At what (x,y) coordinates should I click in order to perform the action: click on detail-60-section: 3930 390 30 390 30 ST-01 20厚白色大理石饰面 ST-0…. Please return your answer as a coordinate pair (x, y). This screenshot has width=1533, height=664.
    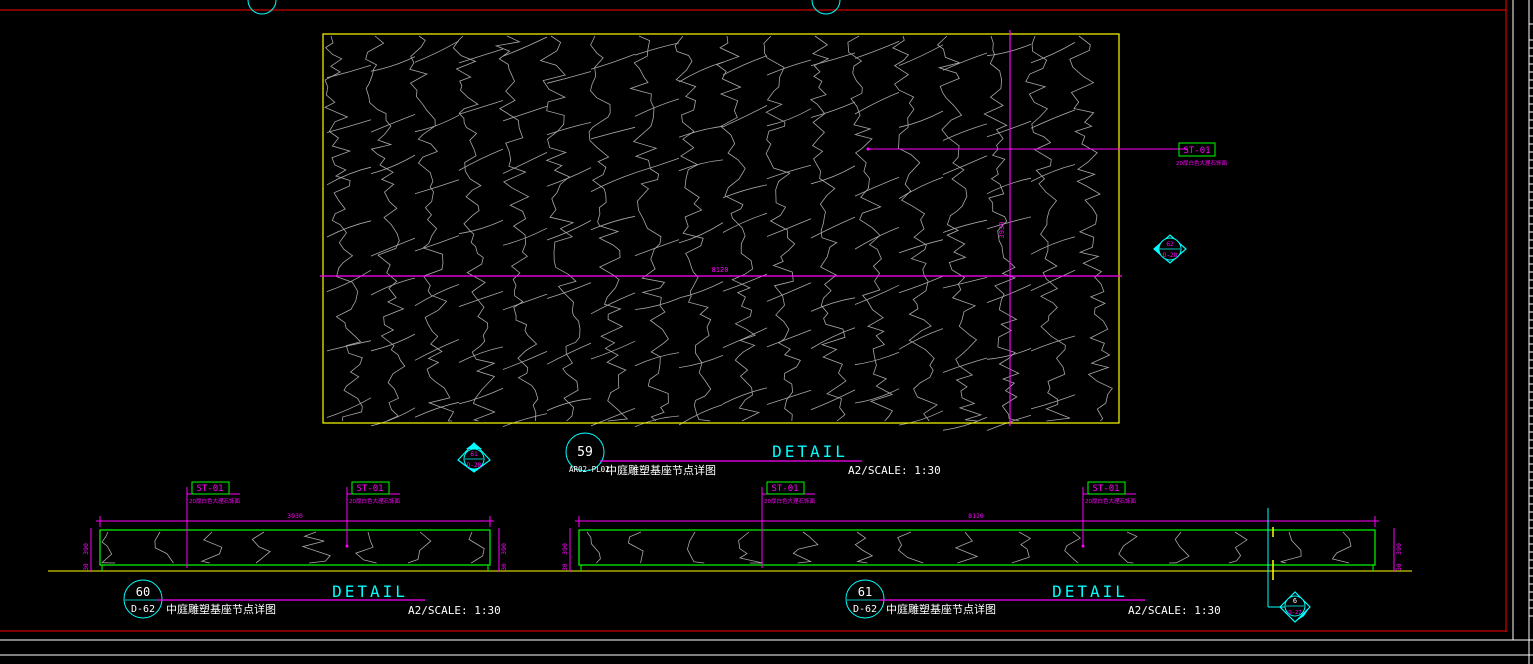
    Looking at the image, I should click on (295, 550).